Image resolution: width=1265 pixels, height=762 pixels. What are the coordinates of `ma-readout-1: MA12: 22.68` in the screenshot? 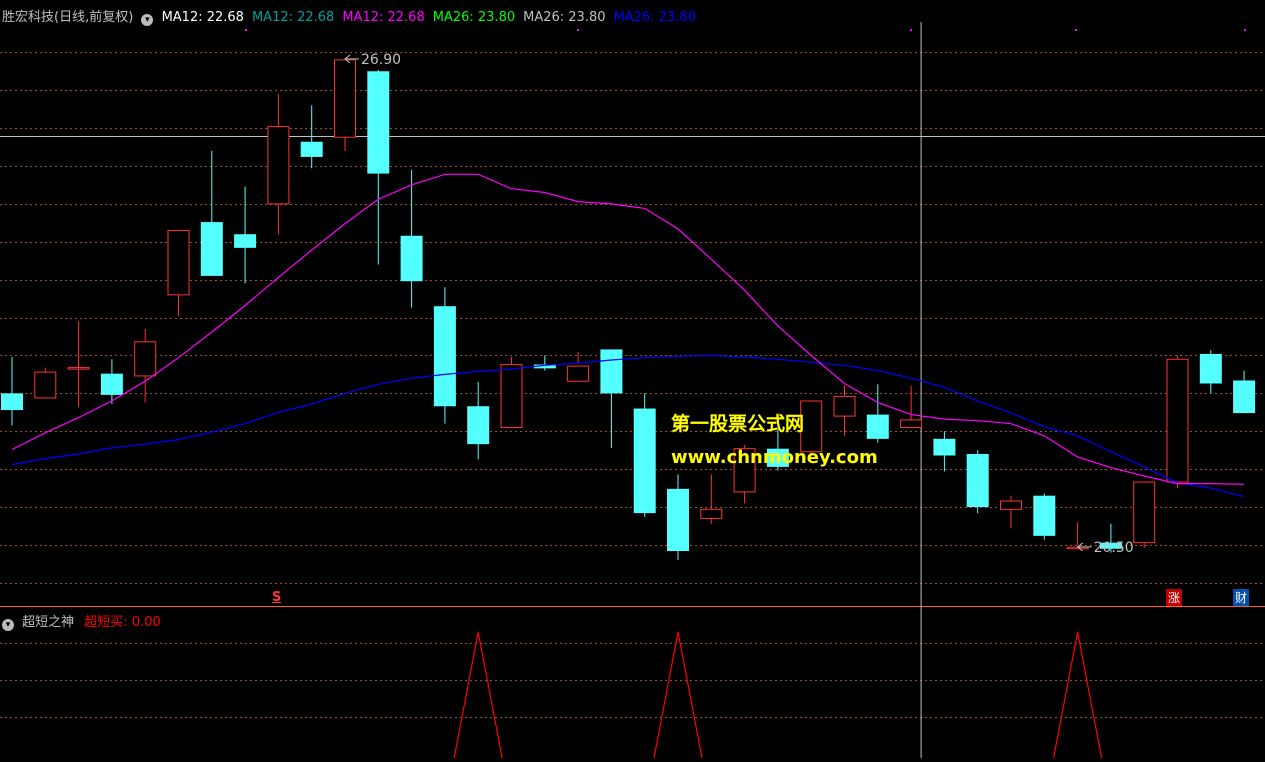 It's located at (293, 17).